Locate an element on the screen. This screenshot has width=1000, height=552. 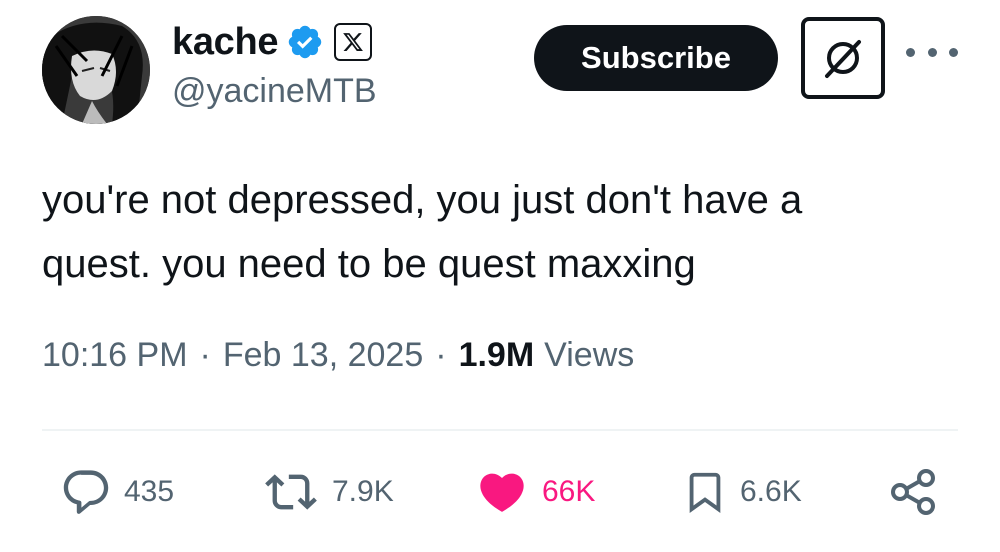
heart-icon is located at coordinates (502, 492).